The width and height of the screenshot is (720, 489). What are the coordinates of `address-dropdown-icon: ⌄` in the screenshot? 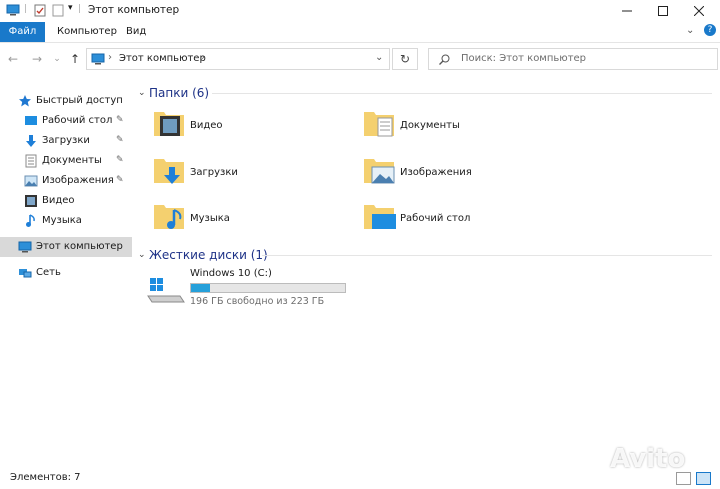 It's located at (379, 57).